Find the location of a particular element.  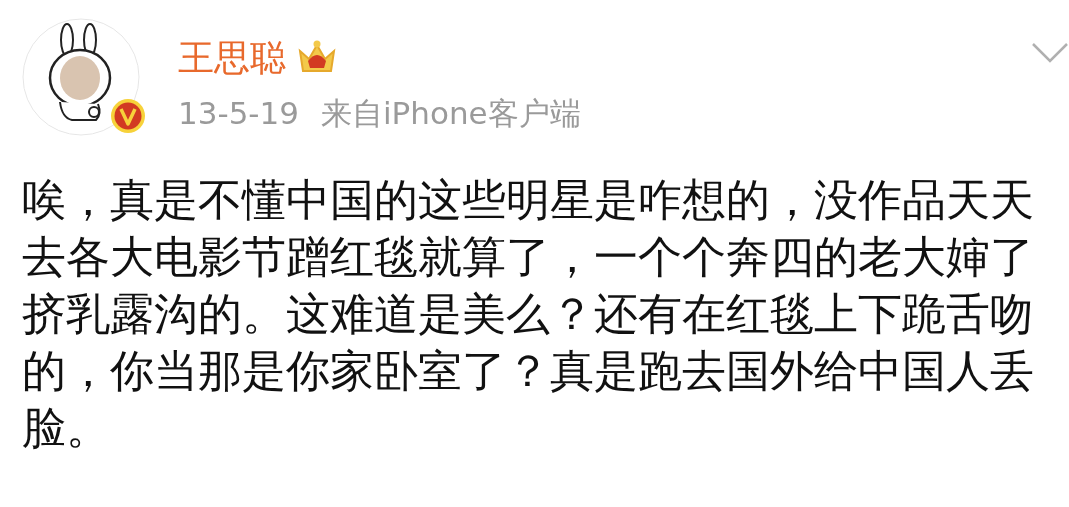

post-source: 来自iPhone客户端 is located at coordinates (451, 113).